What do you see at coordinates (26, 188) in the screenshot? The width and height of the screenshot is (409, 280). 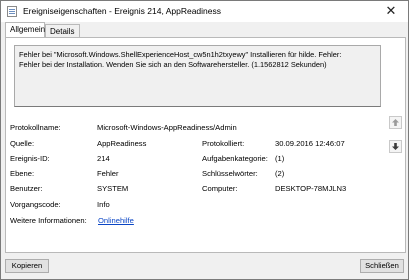 I see `user-label: Benutzer:` at bounding box center [26, 188].